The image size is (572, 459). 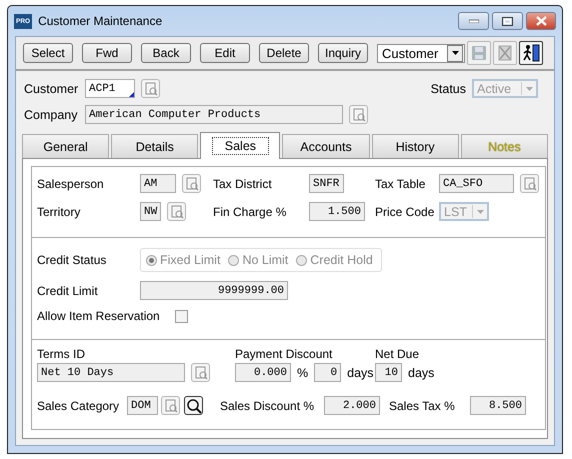 What do you see at coordinates (284, 354) in the screenshot?
I see `payment-discount-label: Payment Discount` at bounding box center [284, 354].